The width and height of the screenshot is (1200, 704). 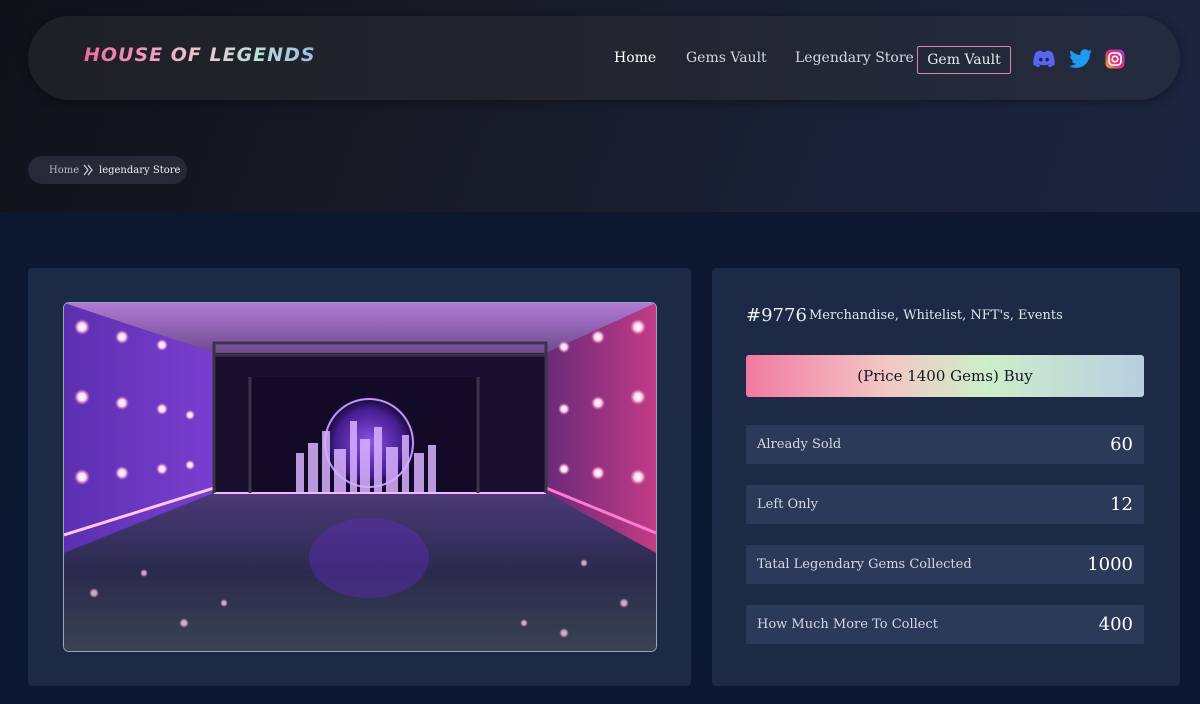 I want to click on stat-value: 12, so click(x=1121, y=504).